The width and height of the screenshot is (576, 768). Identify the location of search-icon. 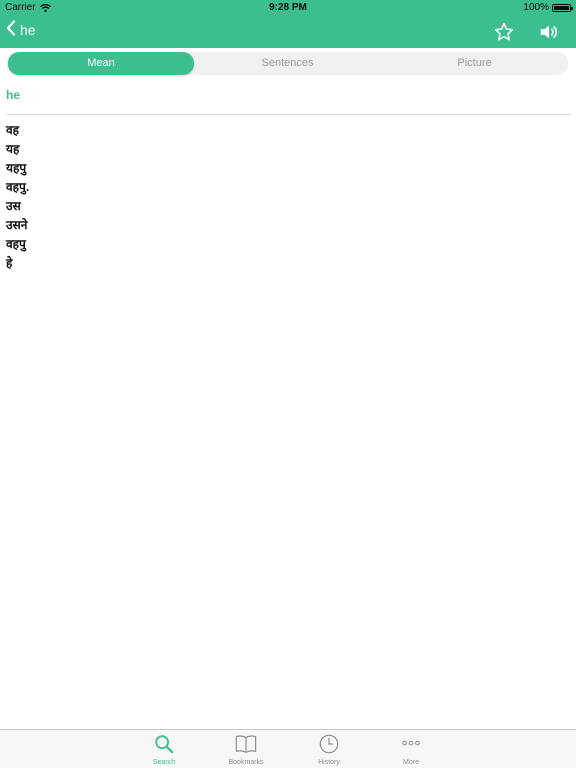
(164, 744).